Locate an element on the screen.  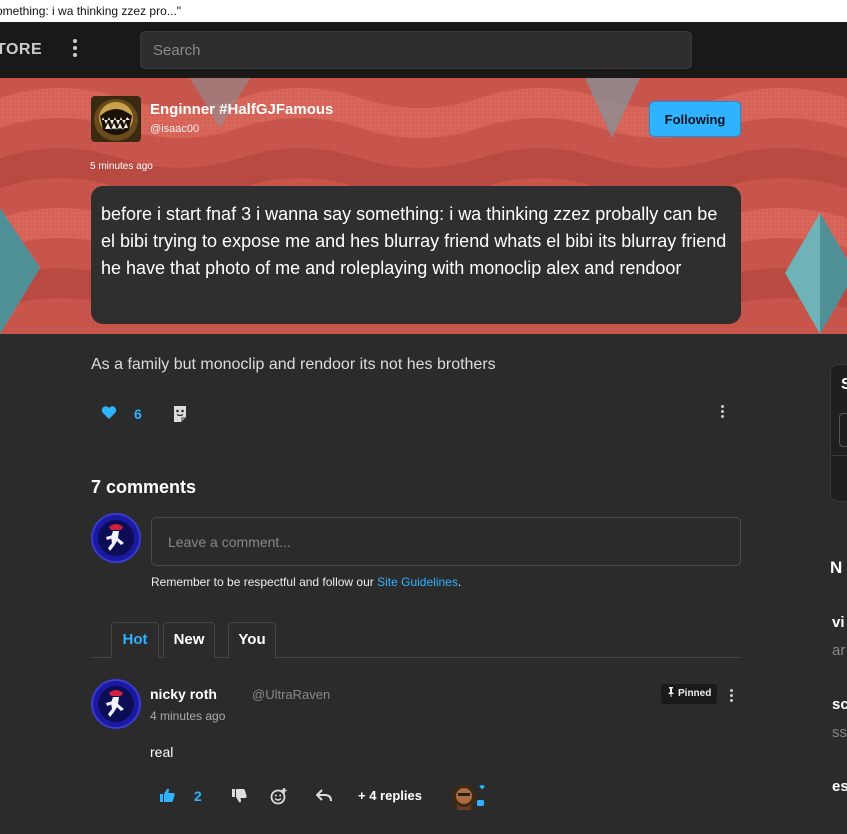
sticker-icon is located at coordinates (180, 414).